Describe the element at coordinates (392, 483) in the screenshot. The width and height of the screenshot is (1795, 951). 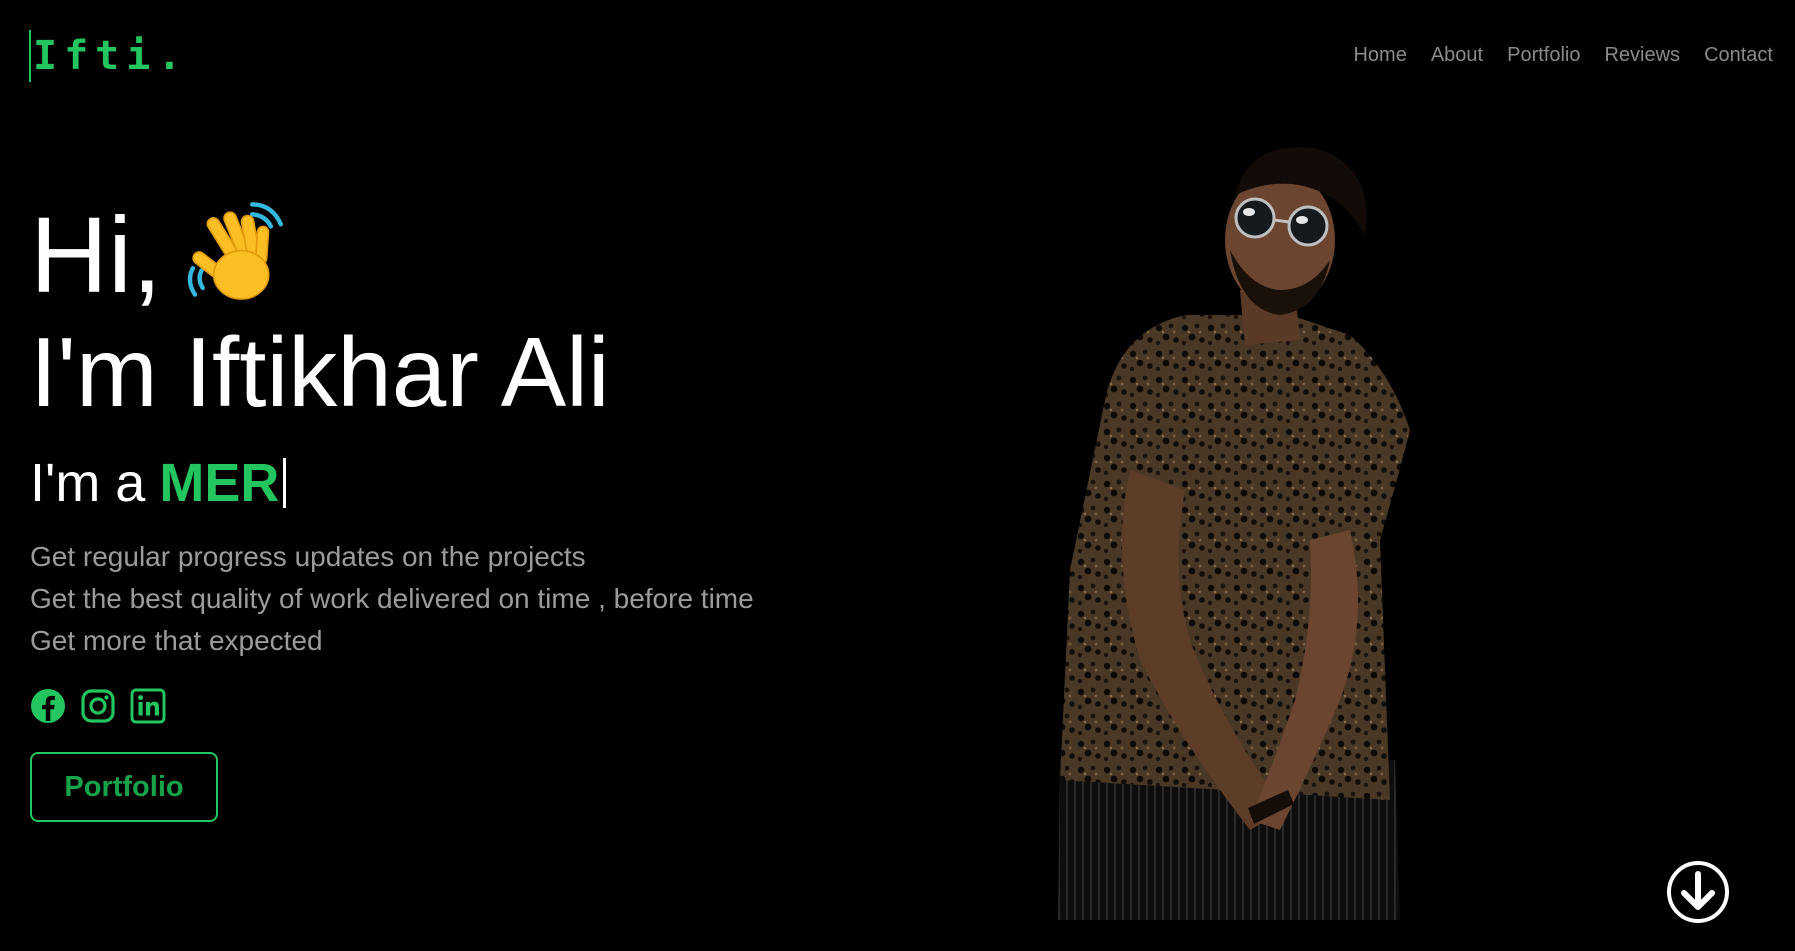
I see `role-line: I'm a MER` at that location.